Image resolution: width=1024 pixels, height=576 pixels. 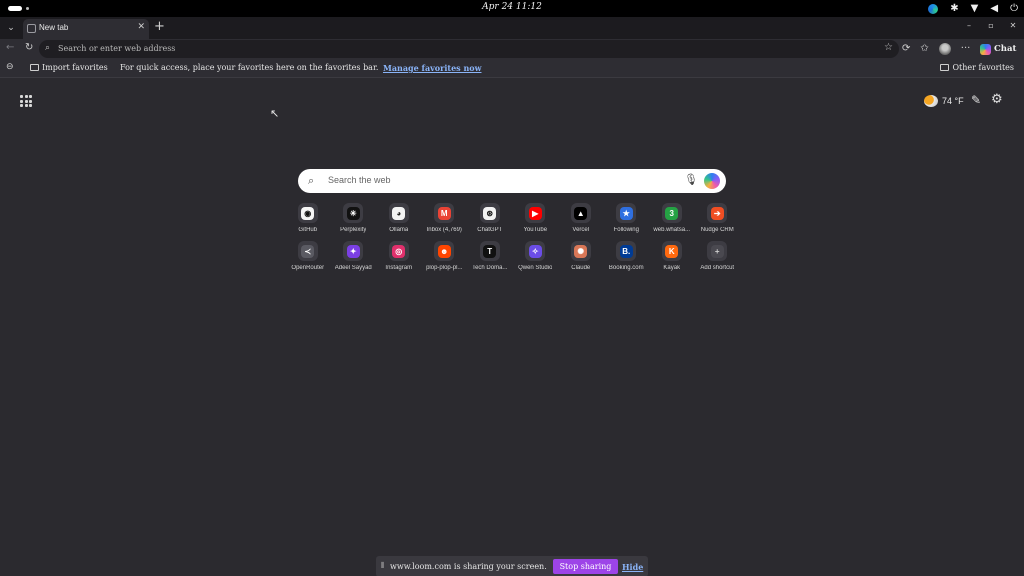 I want to click on site-icon: ✳, so click(x=353, y=213).